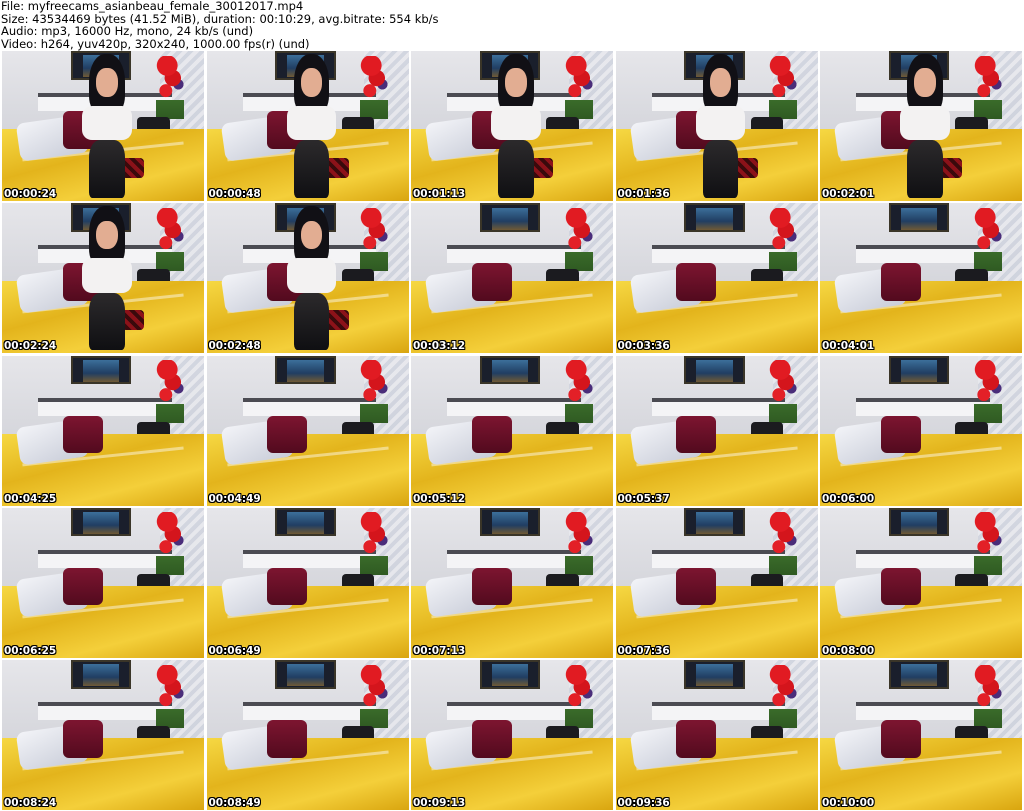  I want to click on video-thumbnail: 00:02:01, so click(921, 126).